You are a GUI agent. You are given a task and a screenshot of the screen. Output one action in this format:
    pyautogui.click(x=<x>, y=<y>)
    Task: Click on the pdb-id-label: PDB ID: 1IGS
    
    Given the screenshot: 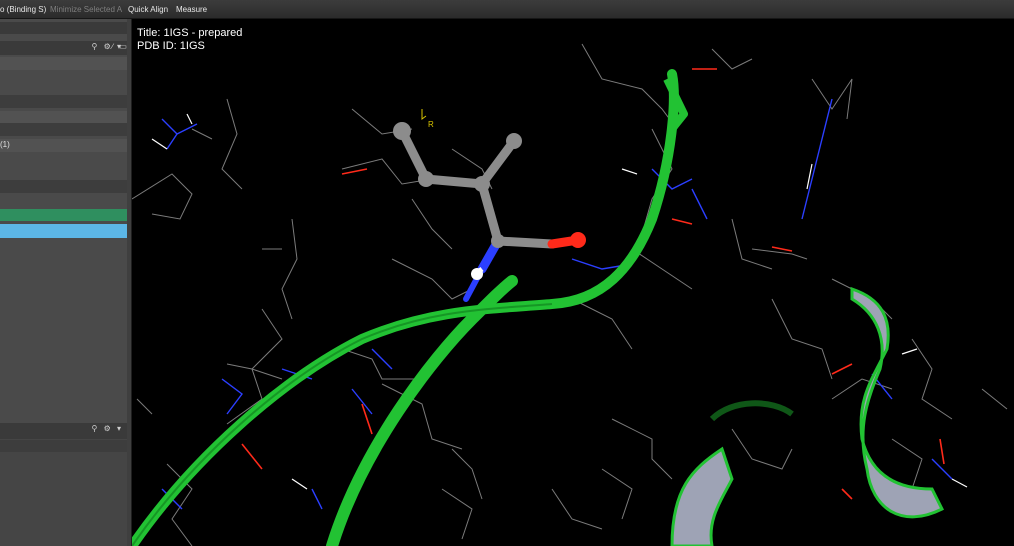 What is the action you would take?
    pyautogui.click(x=171, y=46)
    